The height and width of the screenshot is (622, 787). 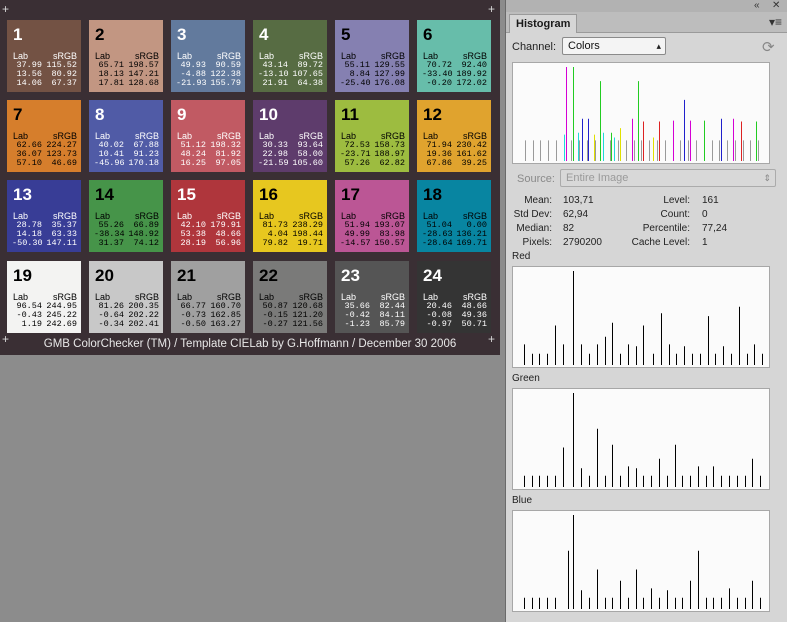 I want to click on patch-srgb-values: 92.40 189.92 172.02, so click(x=471, y=74).